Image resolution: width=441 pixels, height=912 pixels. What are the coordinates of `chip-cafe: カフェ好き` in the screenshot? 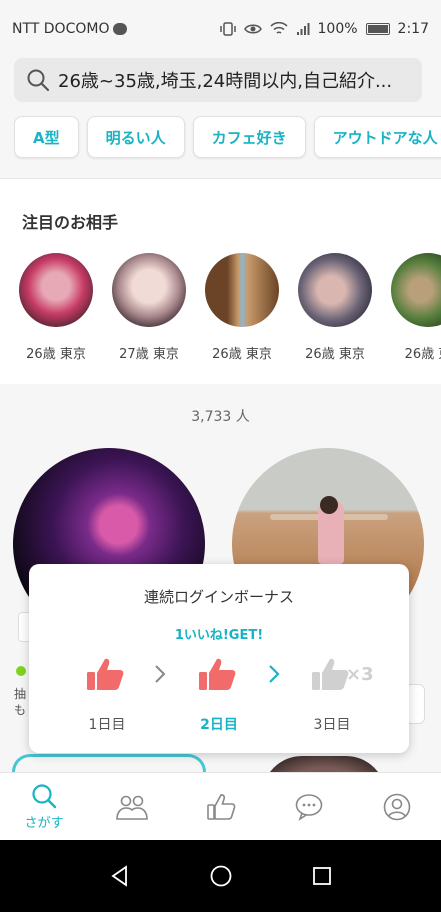 It's located at (249, 137).